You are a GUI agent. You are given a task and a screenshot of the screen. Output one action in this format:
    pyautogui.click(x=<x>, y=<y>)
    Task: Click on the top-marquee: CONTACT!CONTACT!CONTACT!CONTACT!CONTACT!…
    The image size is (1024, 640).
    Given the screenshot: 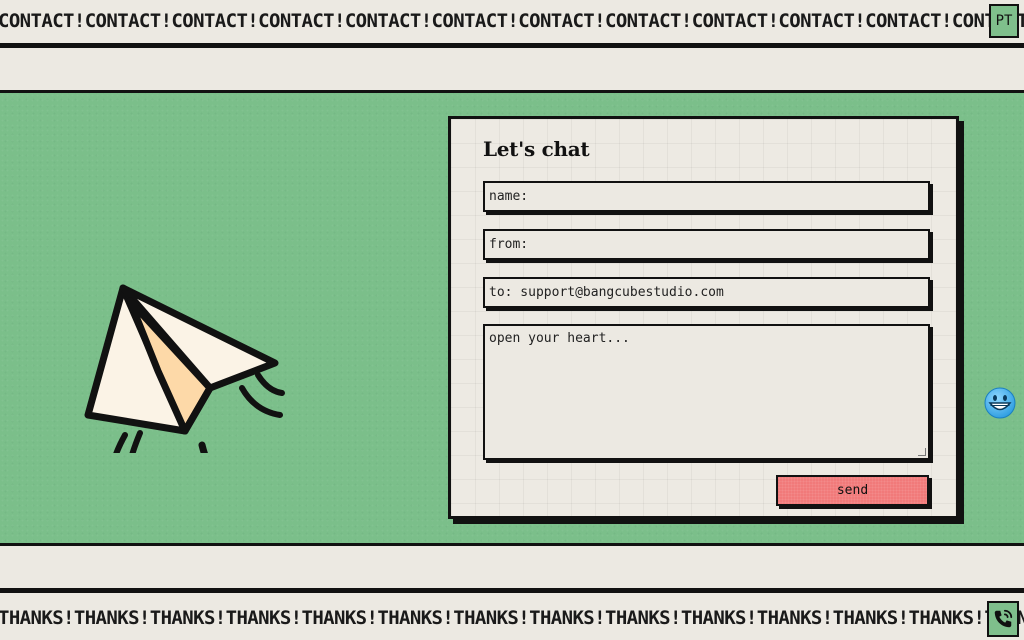 What is the action you would take?
    pyautogui.click(x=512, y=24)
    